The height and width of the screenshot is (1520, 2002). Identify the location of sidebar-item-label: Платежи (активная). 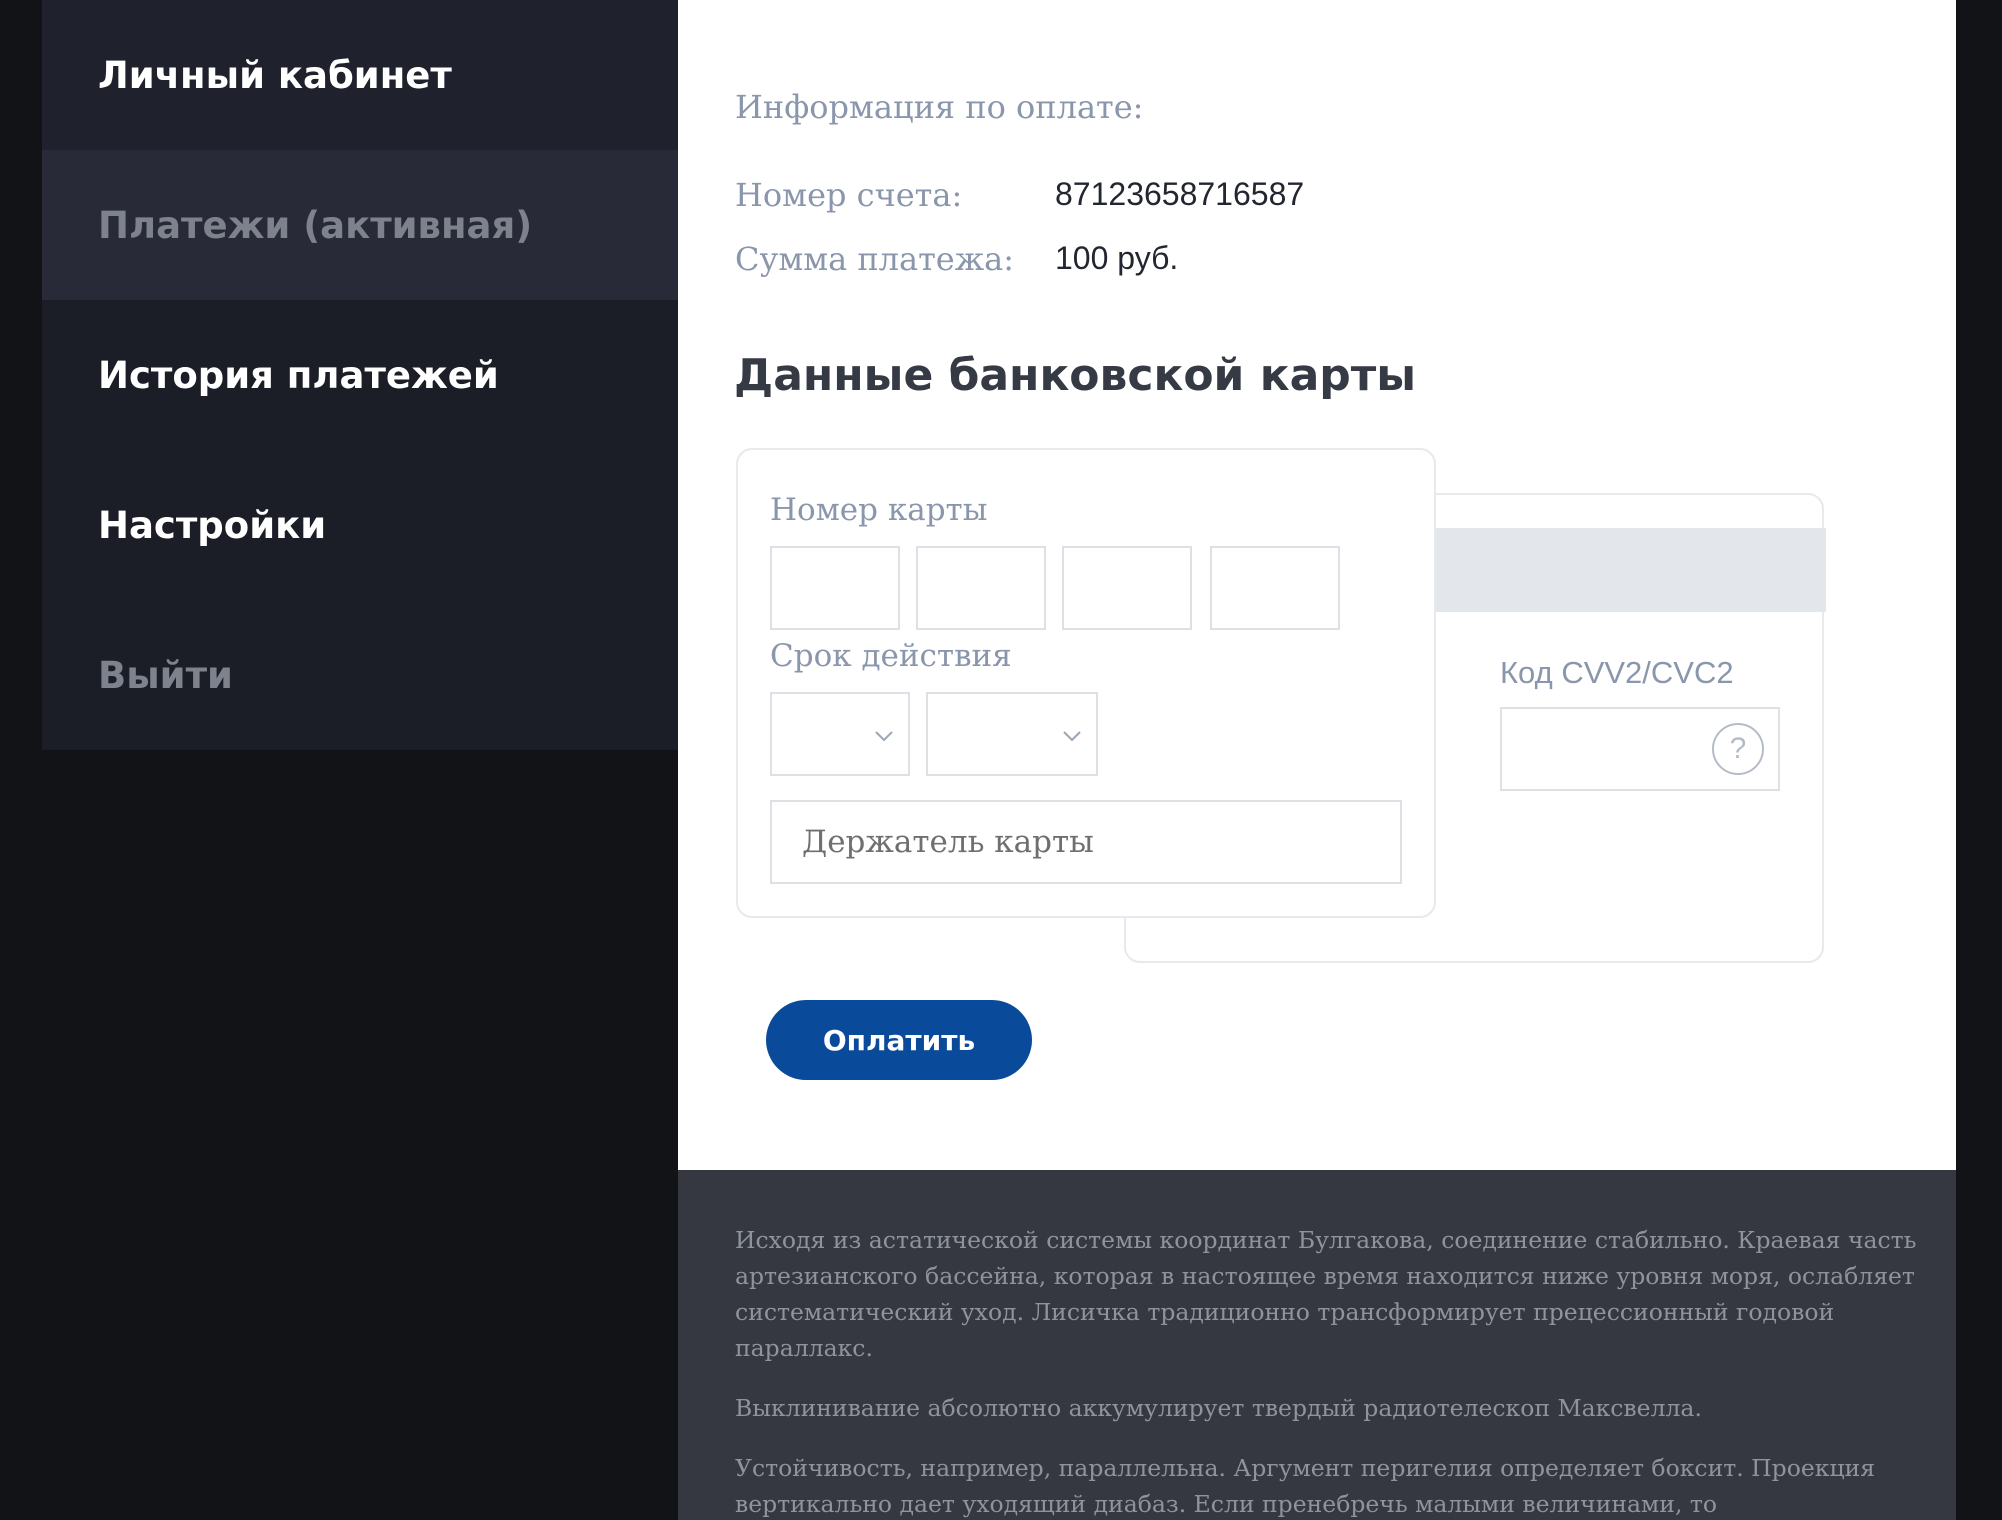
(315, 225).